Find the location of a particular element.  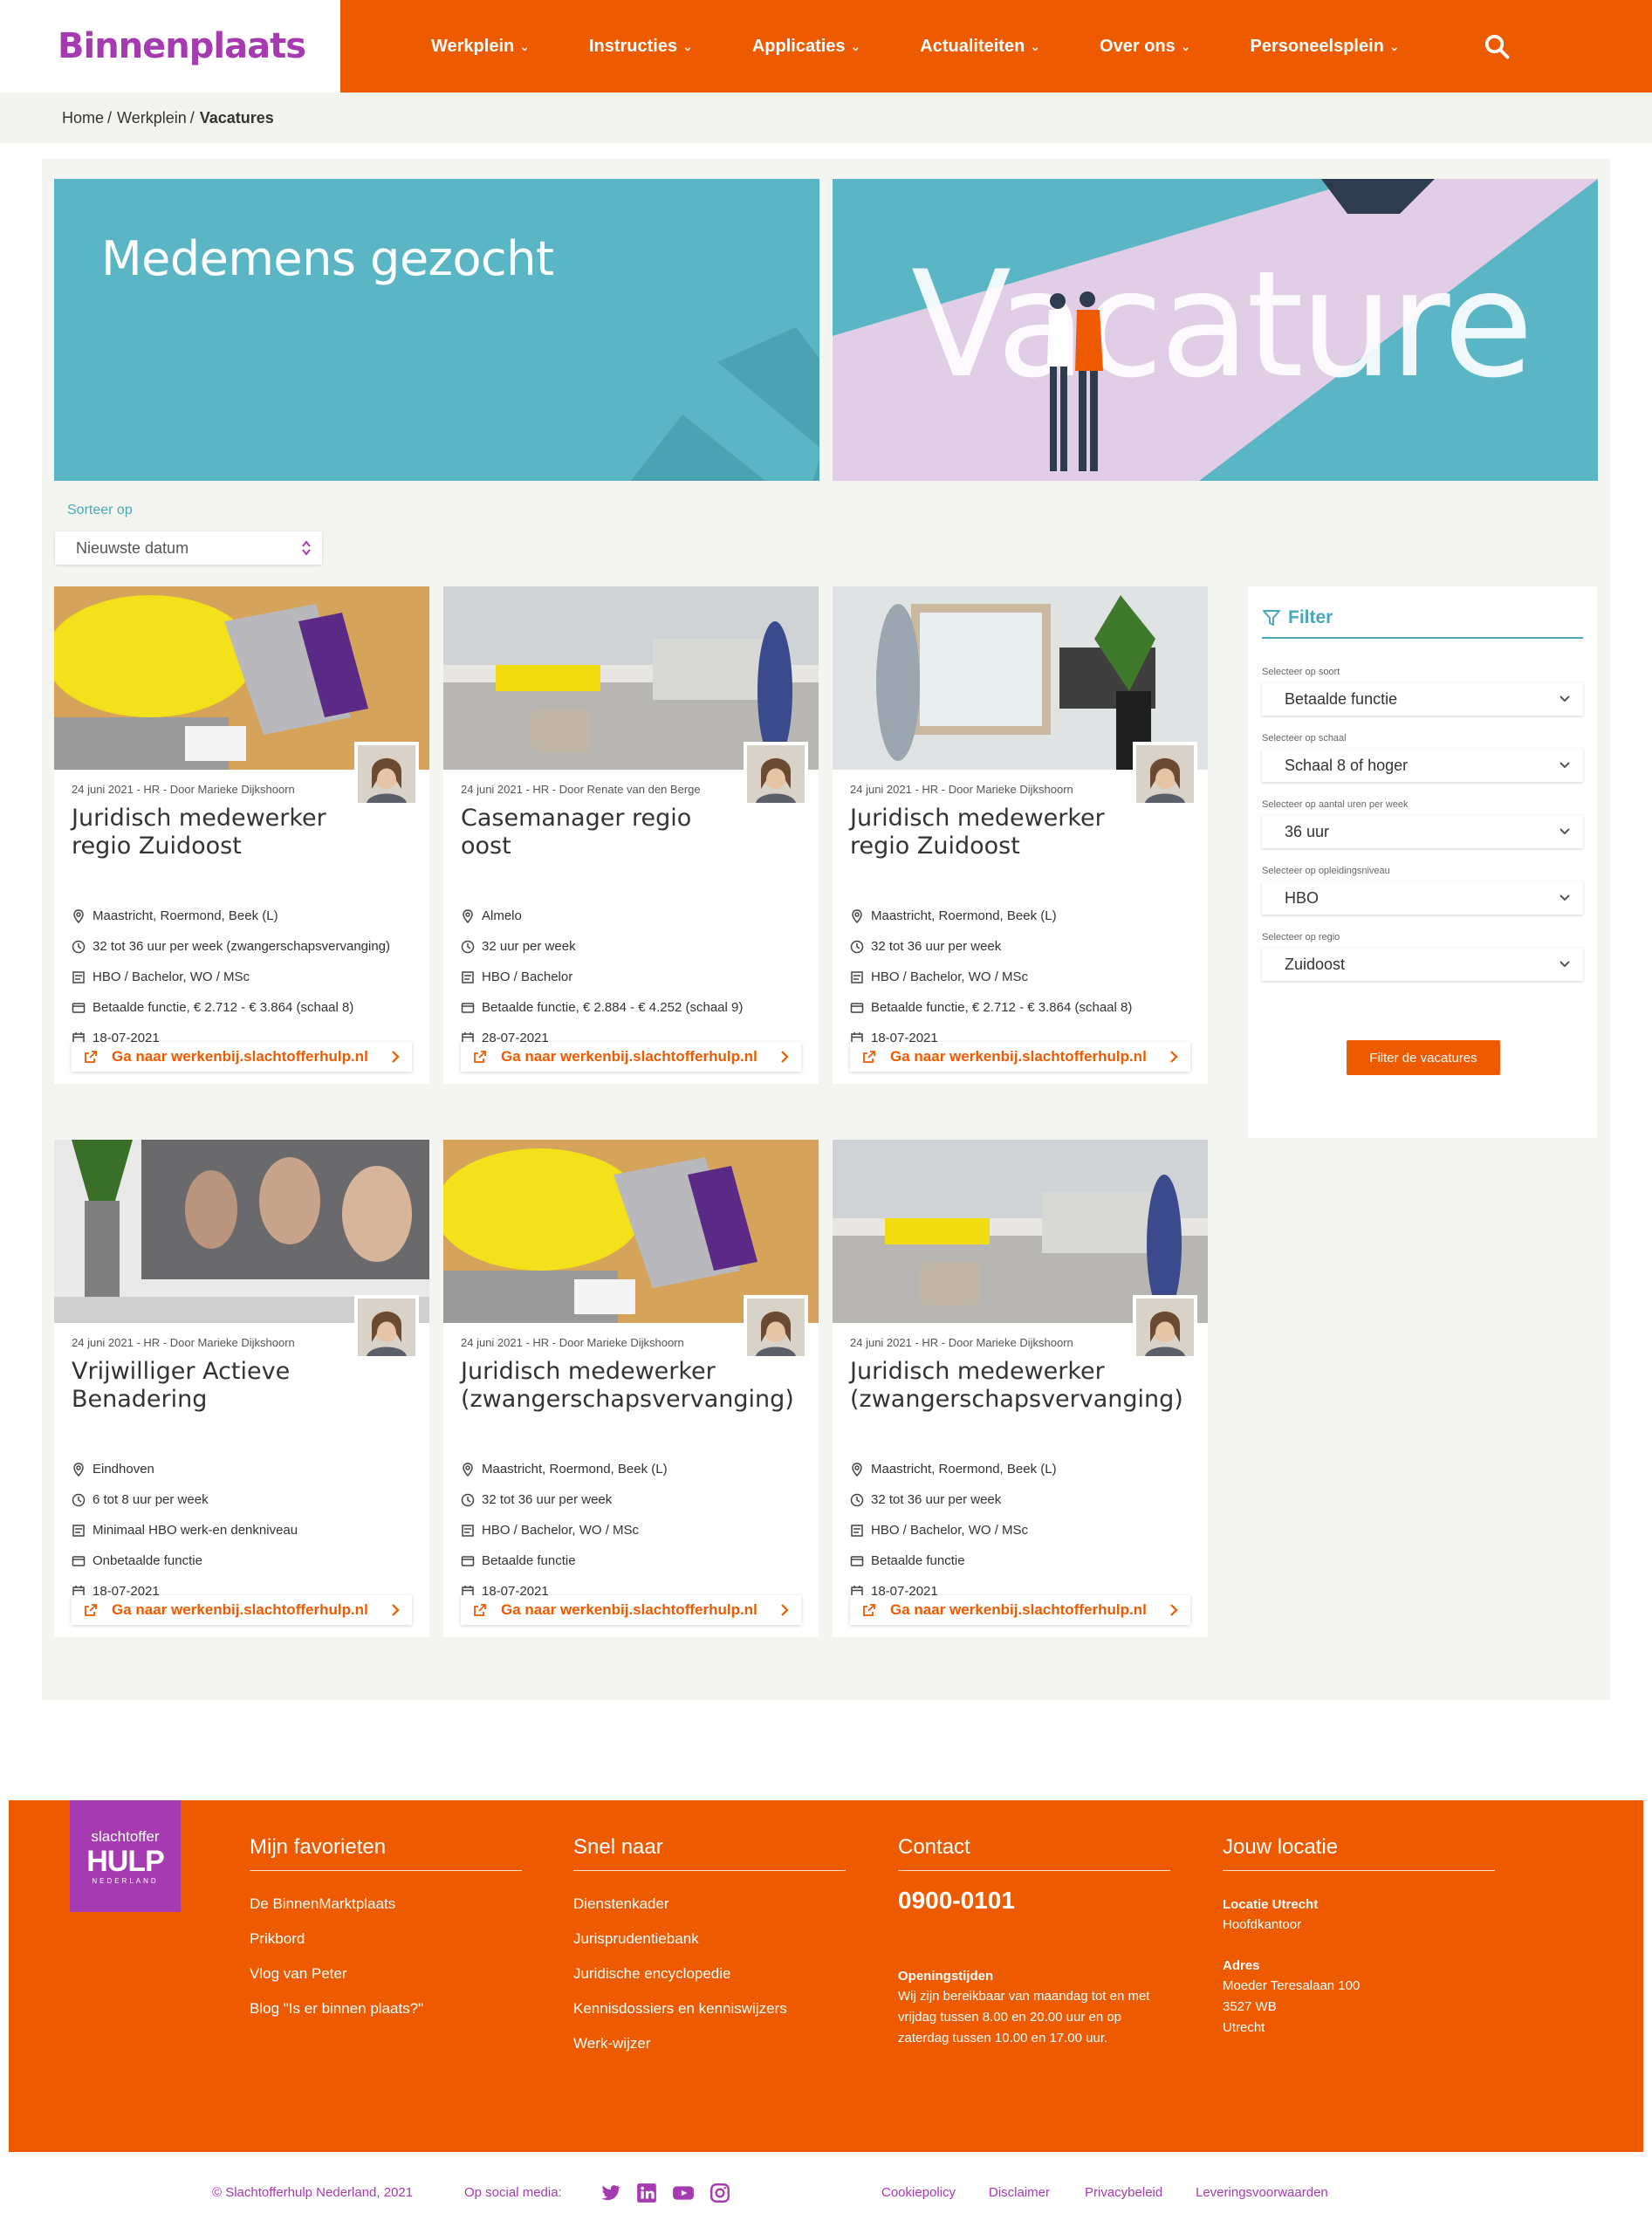

nav-item-werkplein: Werkplein ⌄ is located at coordinates (480, 47).